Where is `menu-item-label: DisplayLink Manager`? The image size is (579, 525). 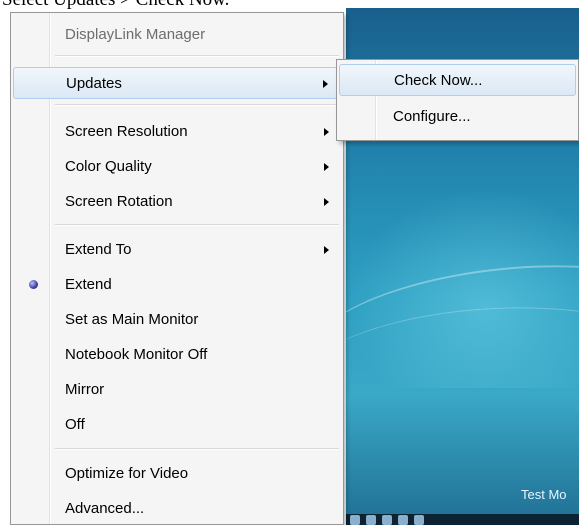
menu-item-label: DisplayLink Manager is located at coordinates (135, 34).